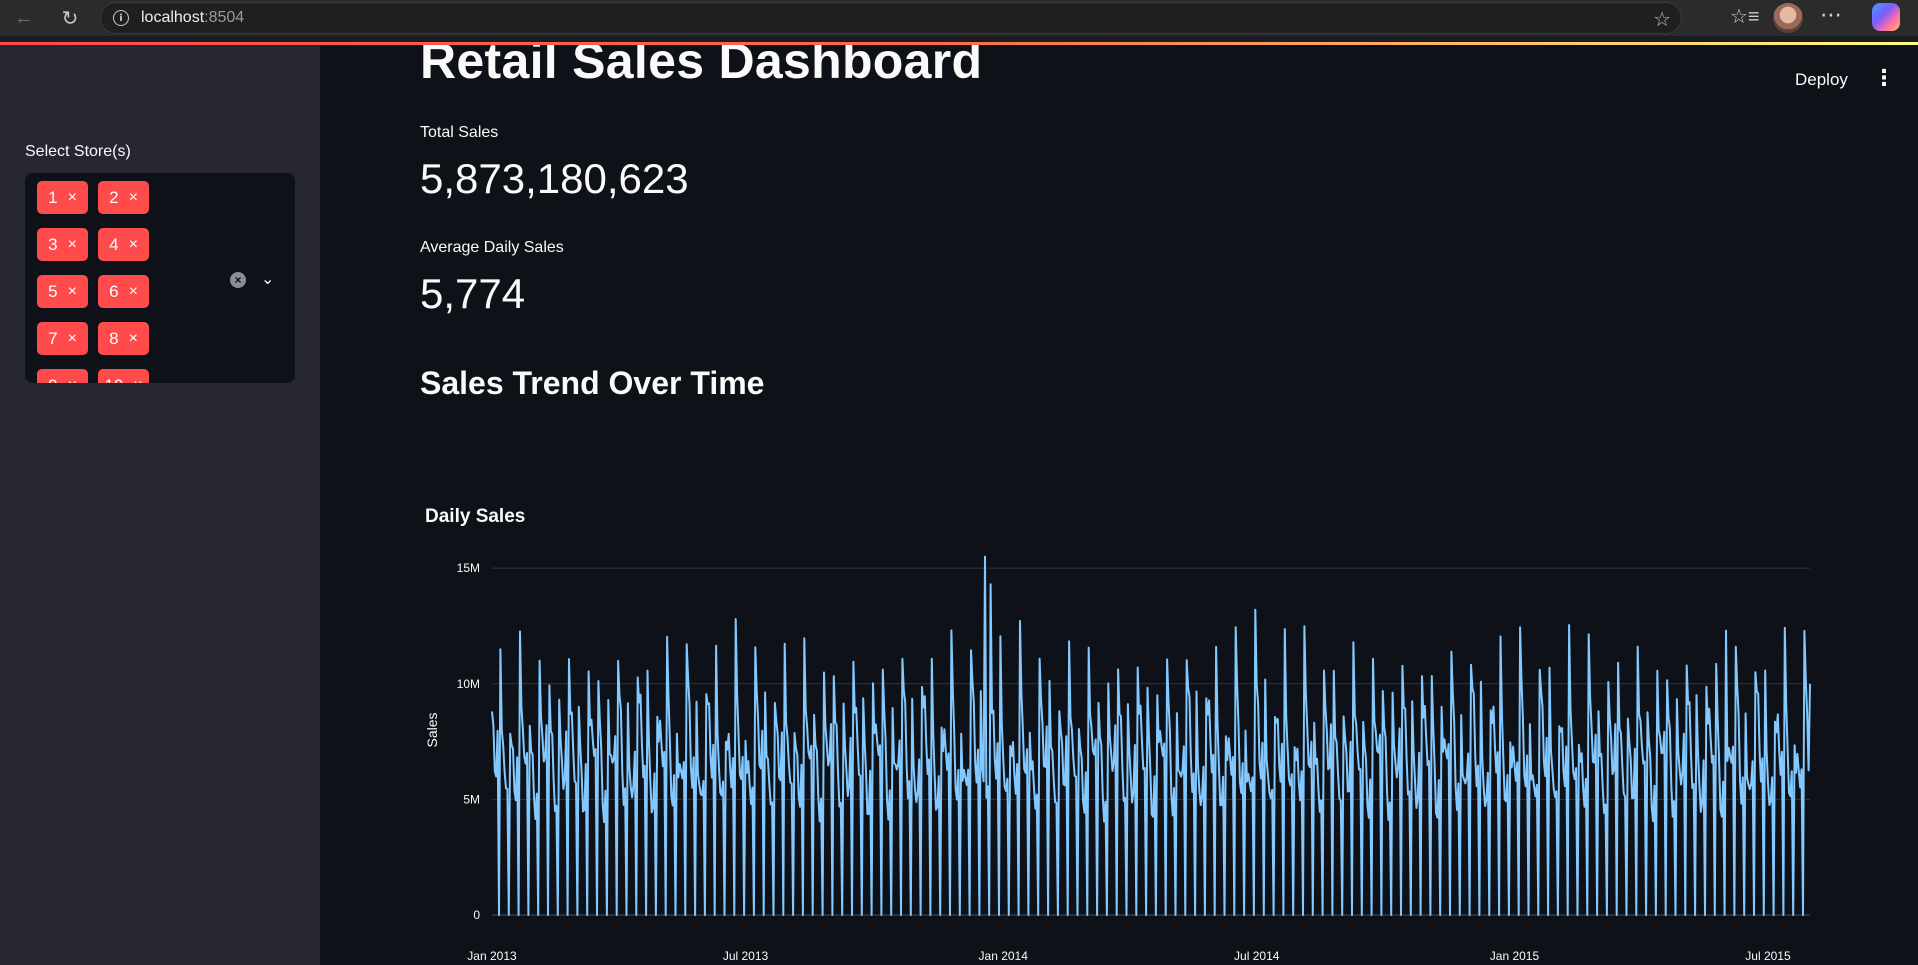 The height and width of the screenshot is (965, 1918). Describe the element at coordinates (53, 197) in the screenshot. I see `store-tag-label: 1` at that location.